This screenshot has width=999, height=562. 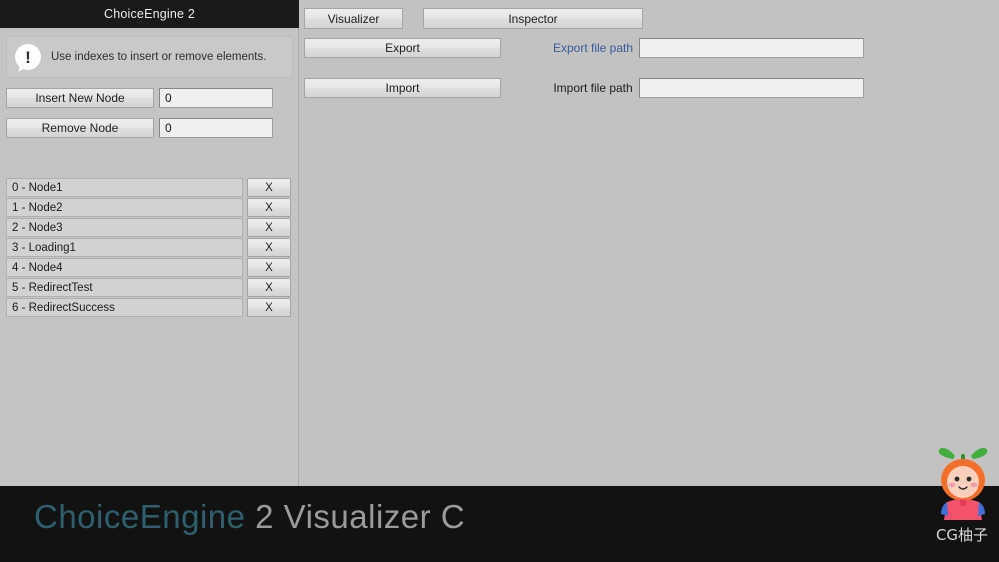 I want to click on remove-index-input: 0, so click(x=216, y=128).